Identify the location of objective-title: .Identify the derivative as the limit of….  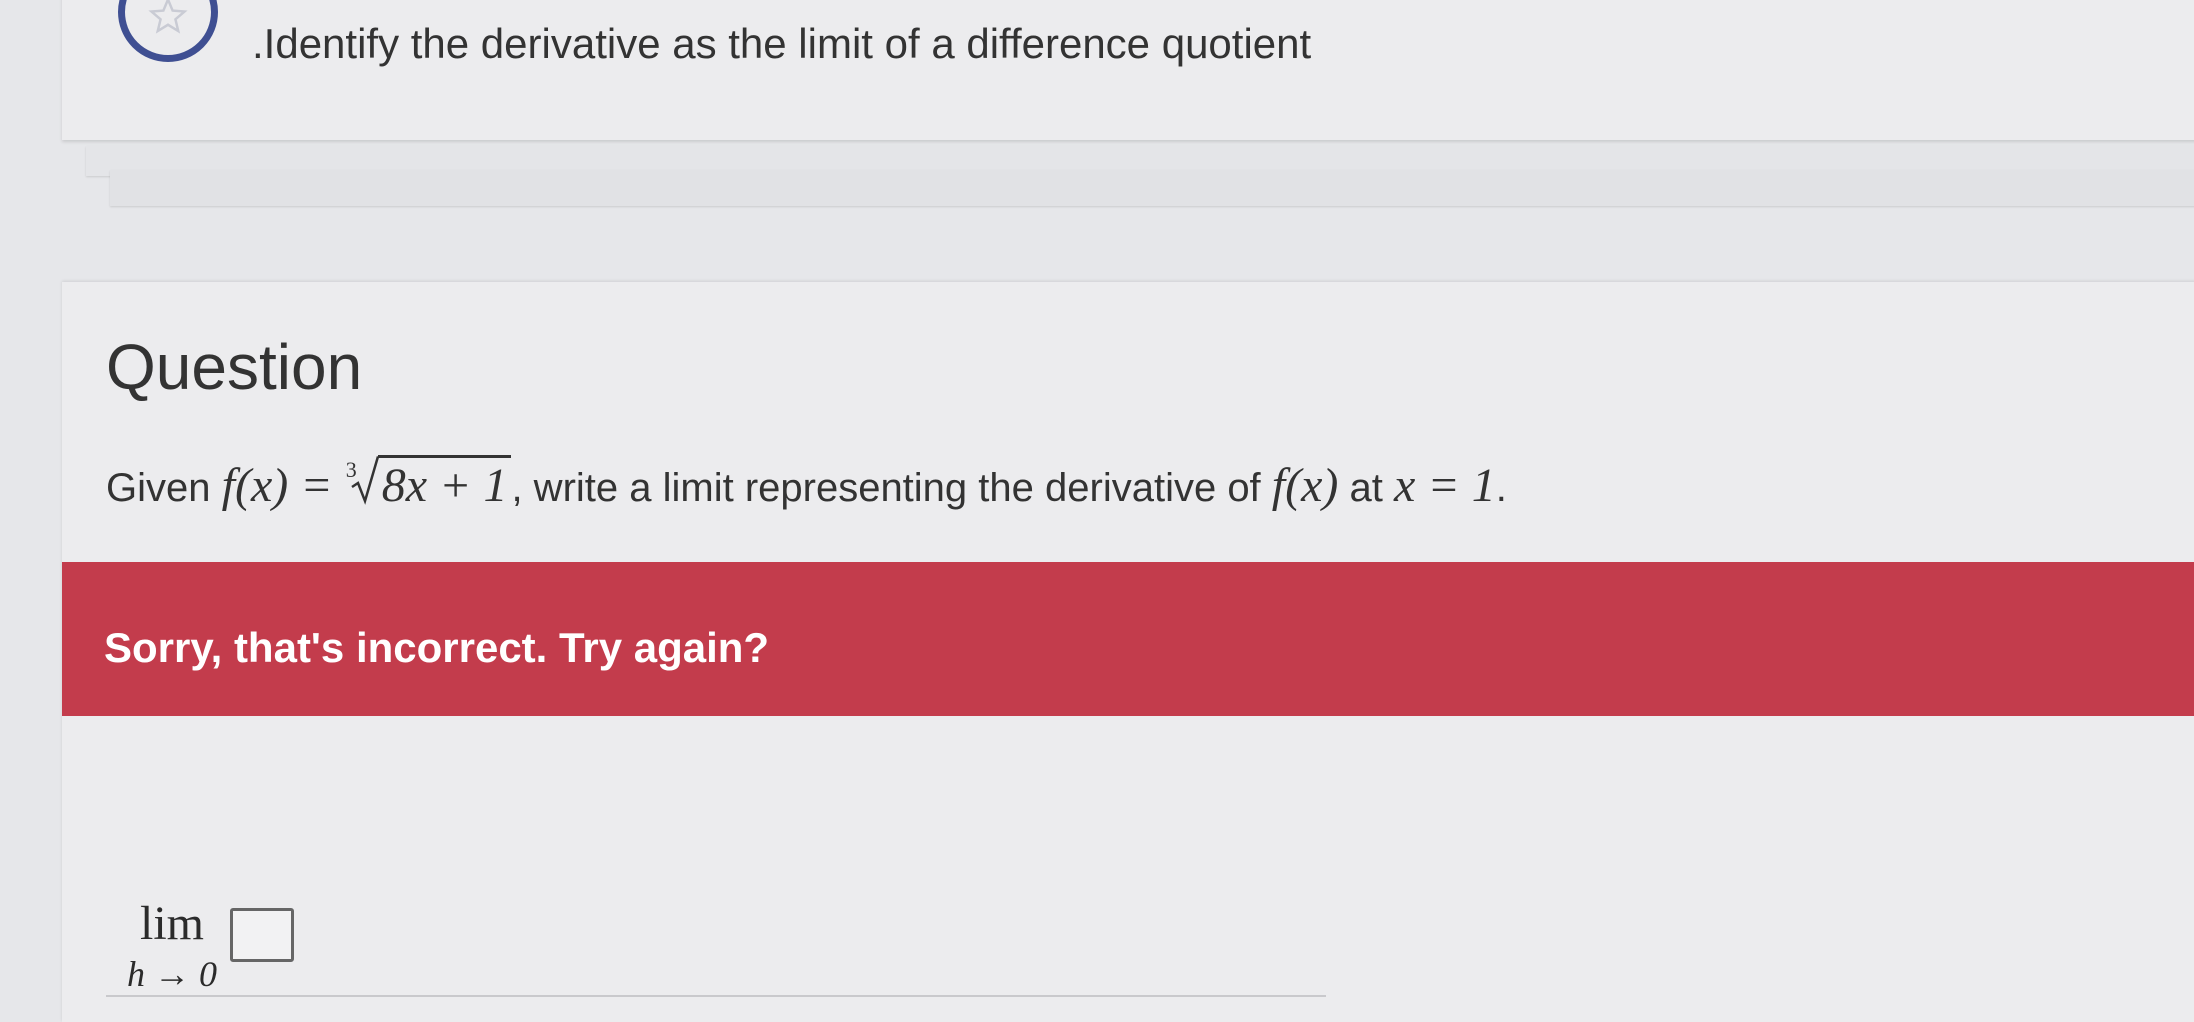
(782, 43).